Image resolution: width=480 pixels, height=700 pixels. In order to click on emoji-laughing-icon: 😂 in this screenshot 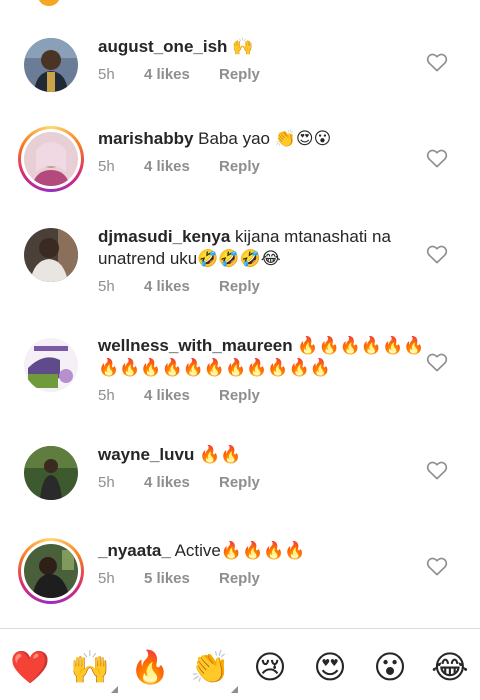, I will do `click(450, 667)`.